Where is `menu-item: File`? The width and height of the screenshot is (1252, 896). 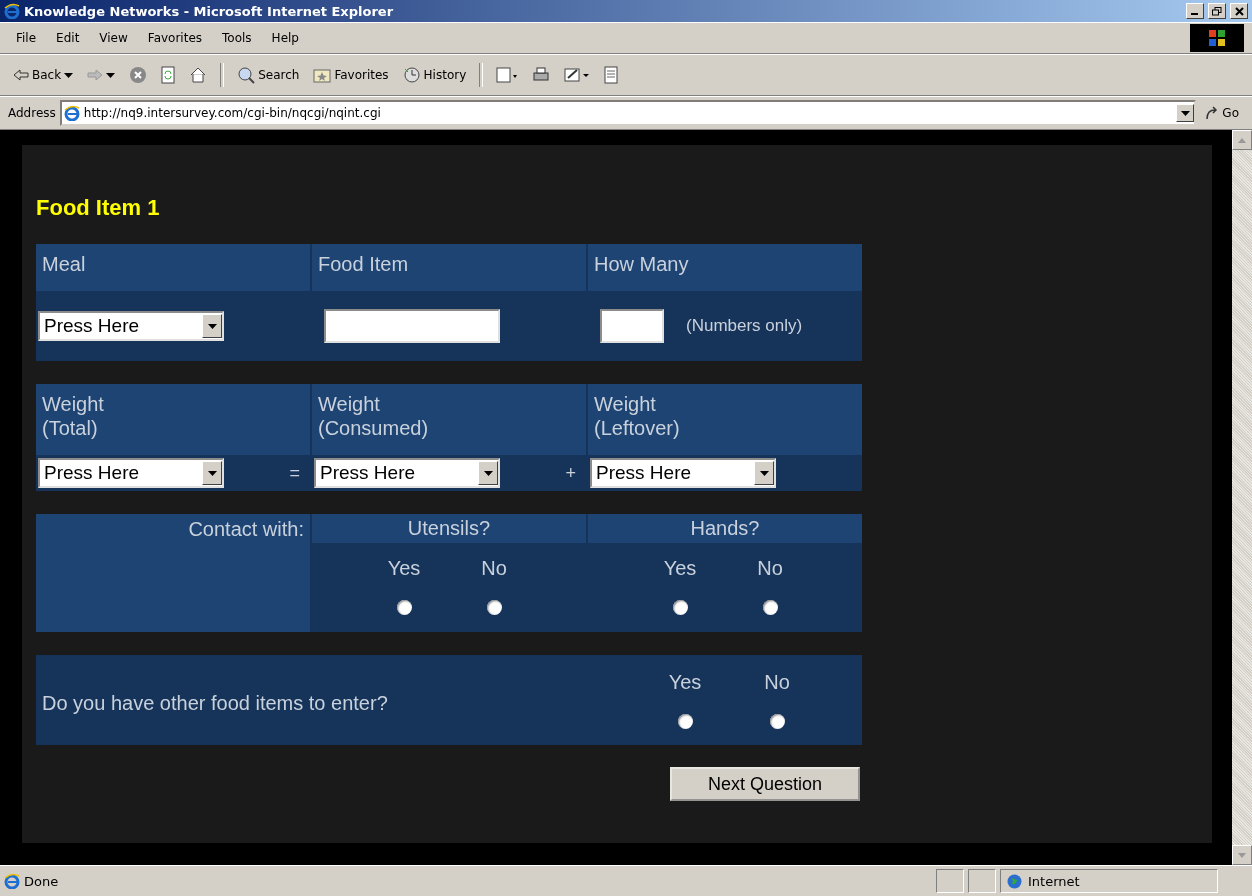
menu-item: File is located at coordinates (26, 38).